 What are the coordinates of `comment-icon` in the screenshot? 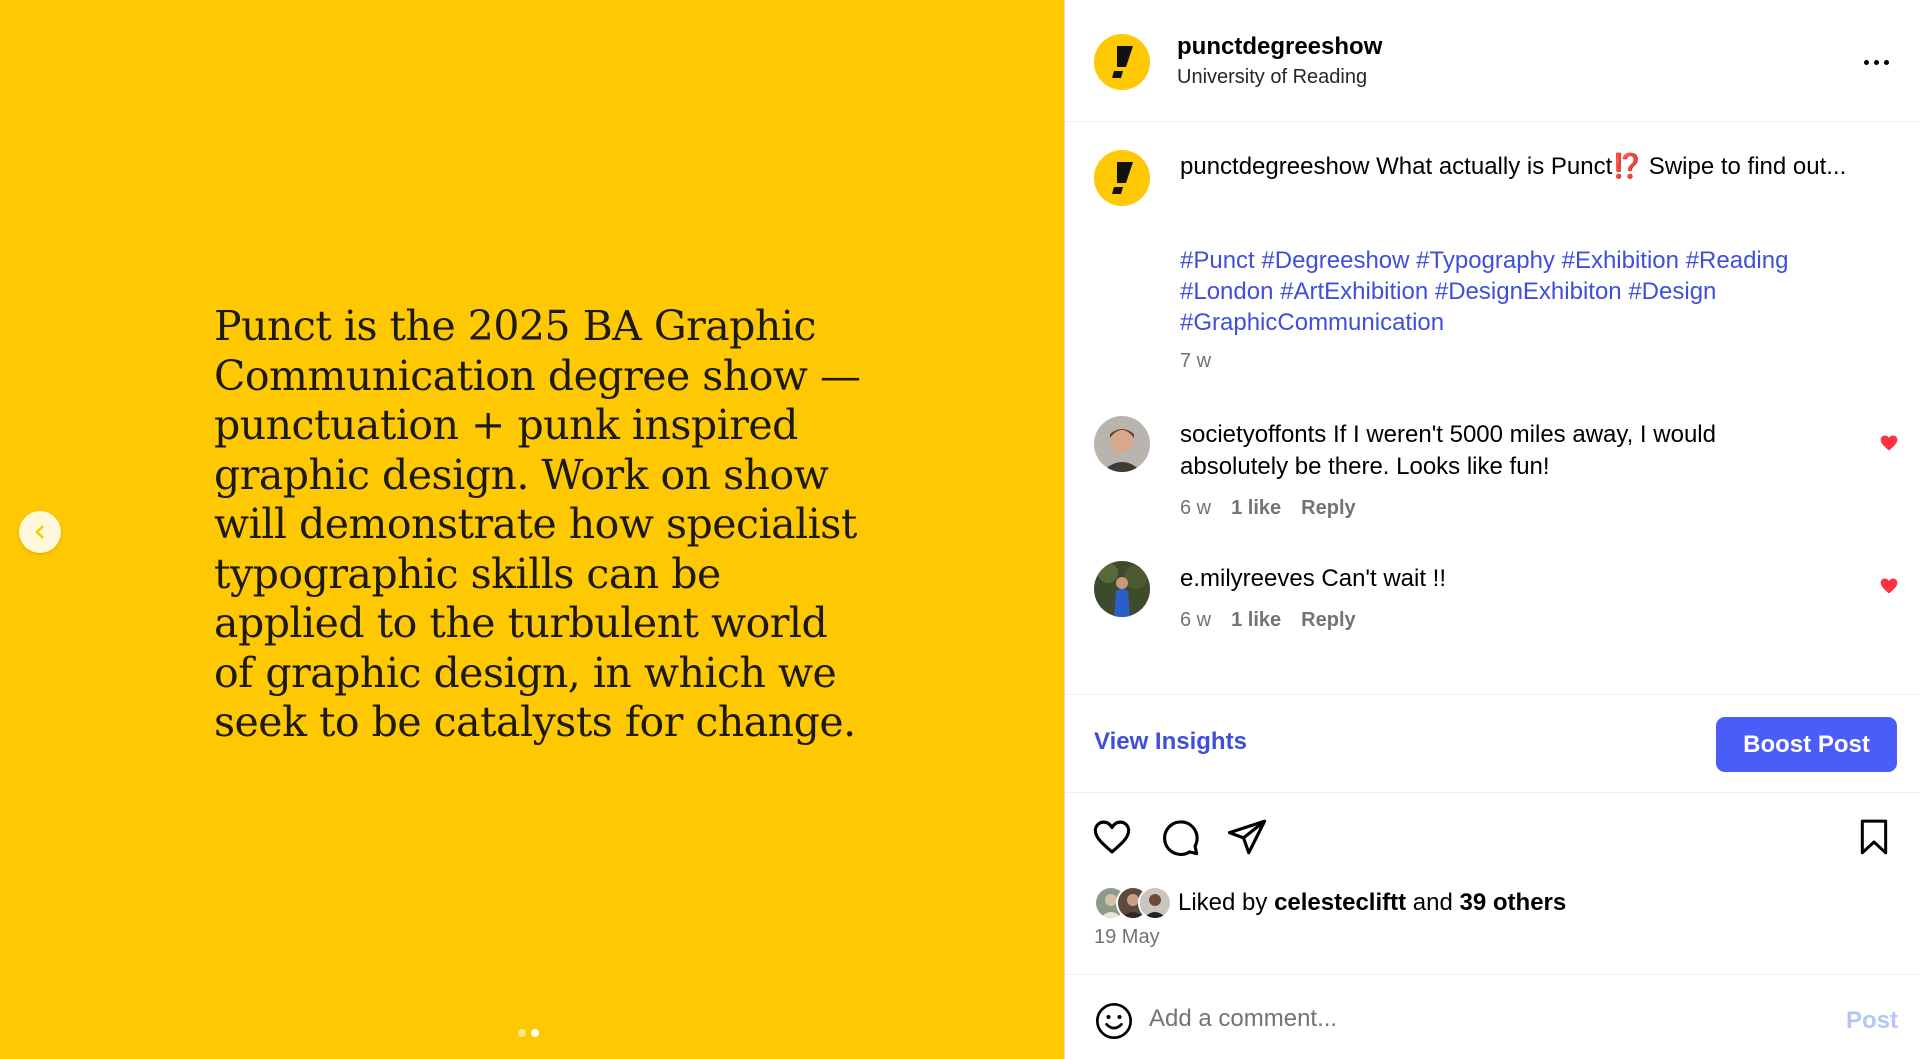 It's located at (1181, 838).